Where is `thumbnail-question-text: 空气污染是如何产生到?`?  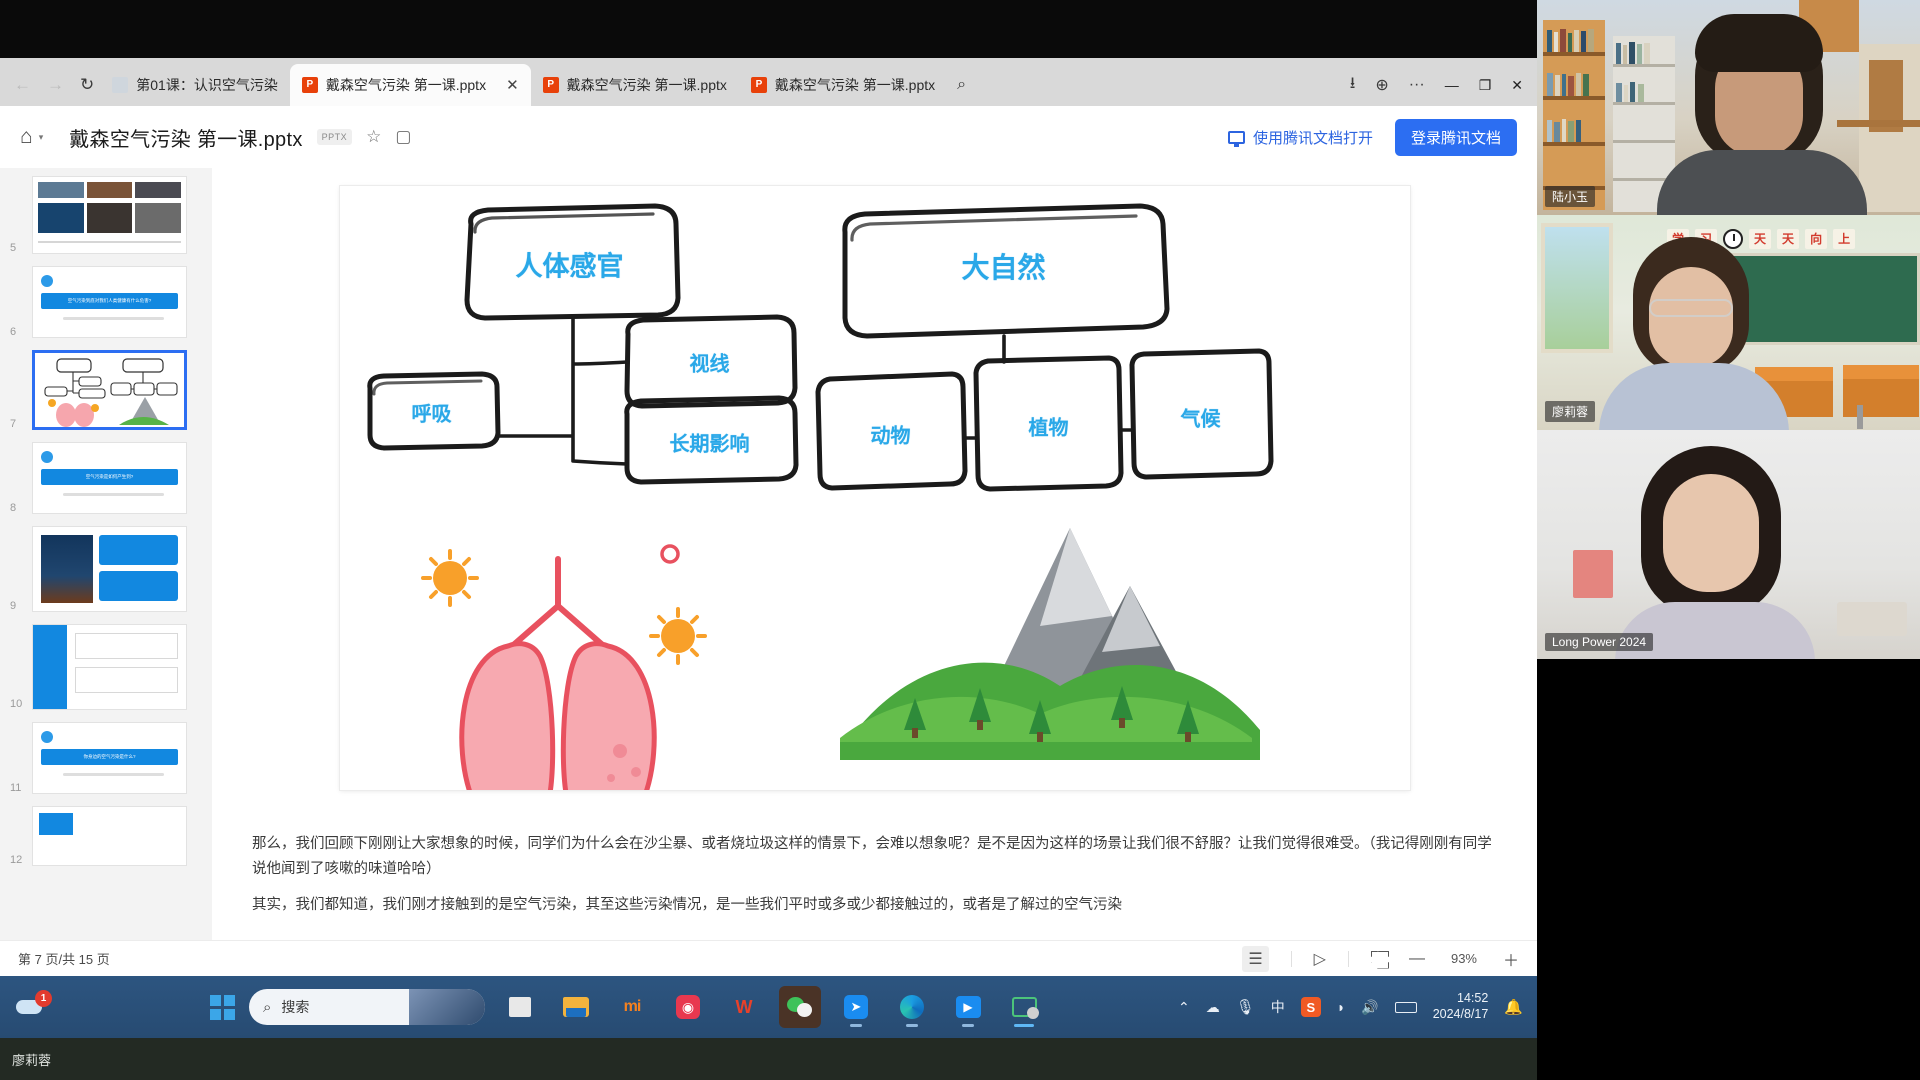
thumbnail-question-text: 空气污染是如何产生到? is located at coordinates (109, 476).